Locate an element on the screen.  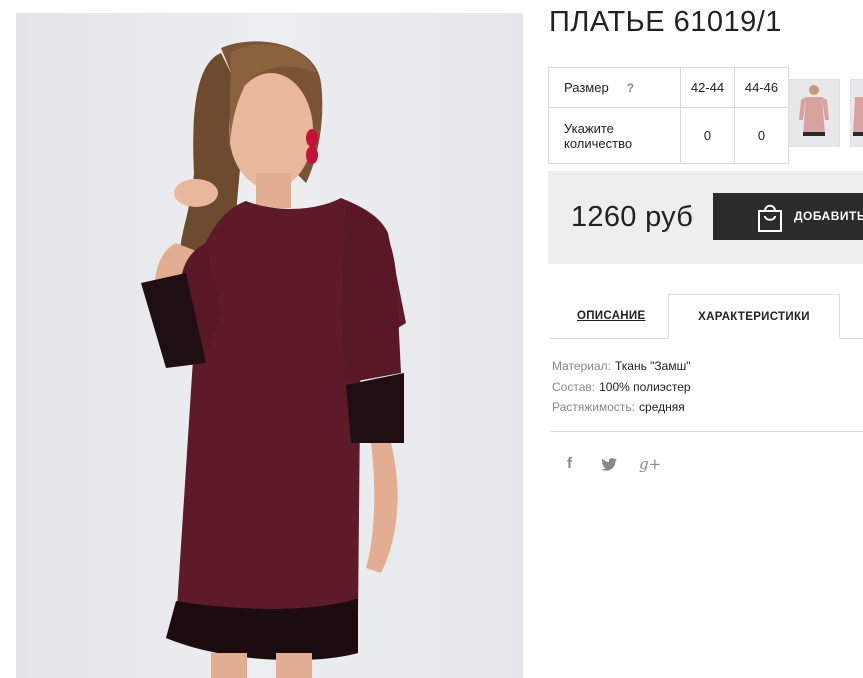
spec-key: Растяжимость: is located at coordinates (594, 407).